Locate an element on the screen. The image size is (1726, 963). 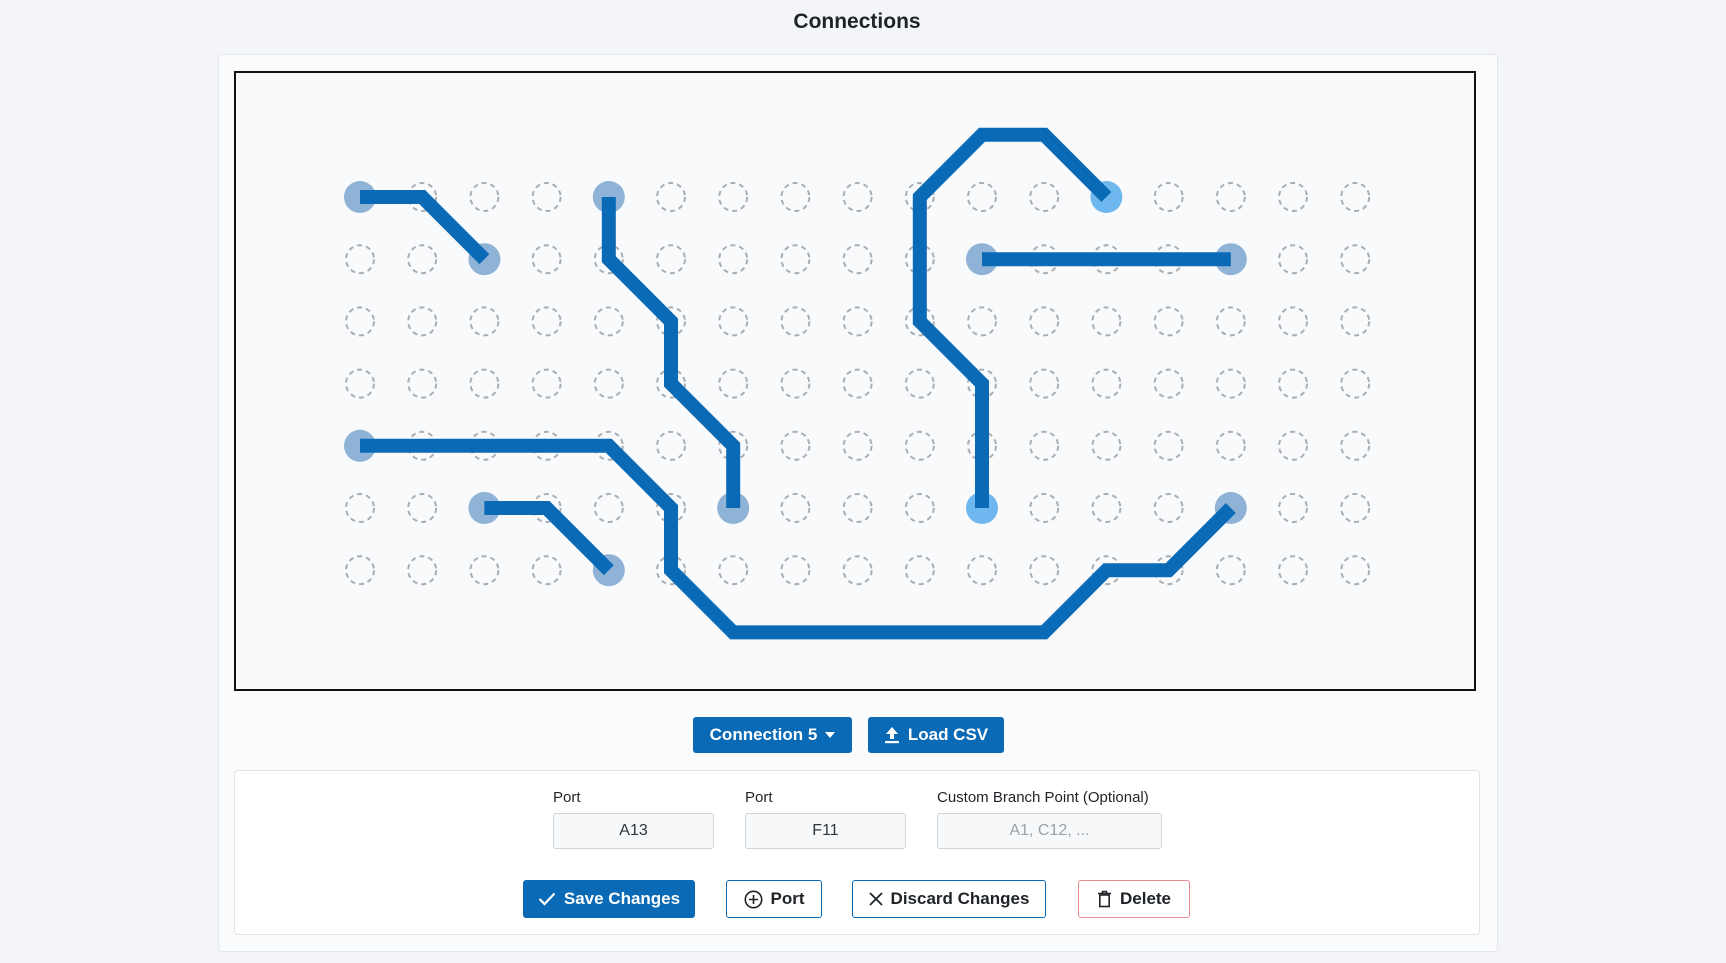
port1-input is located at coordinates (633, 831).